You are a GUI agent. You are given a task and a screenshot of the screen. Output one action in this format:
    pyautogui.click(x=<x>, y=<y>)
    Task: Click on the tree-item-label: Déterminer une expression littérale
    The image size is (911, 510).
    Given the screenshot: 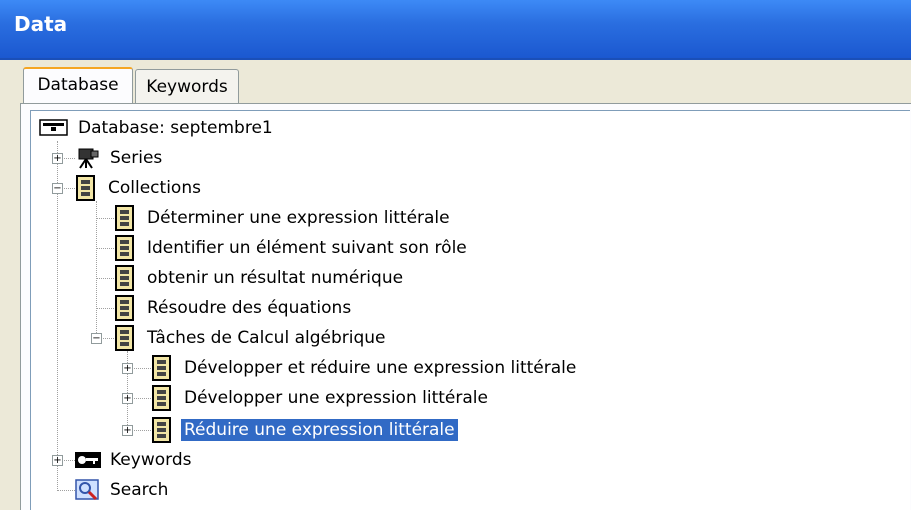 What is the action you would take?
    pyautogui.click(x=298, y=218)
    